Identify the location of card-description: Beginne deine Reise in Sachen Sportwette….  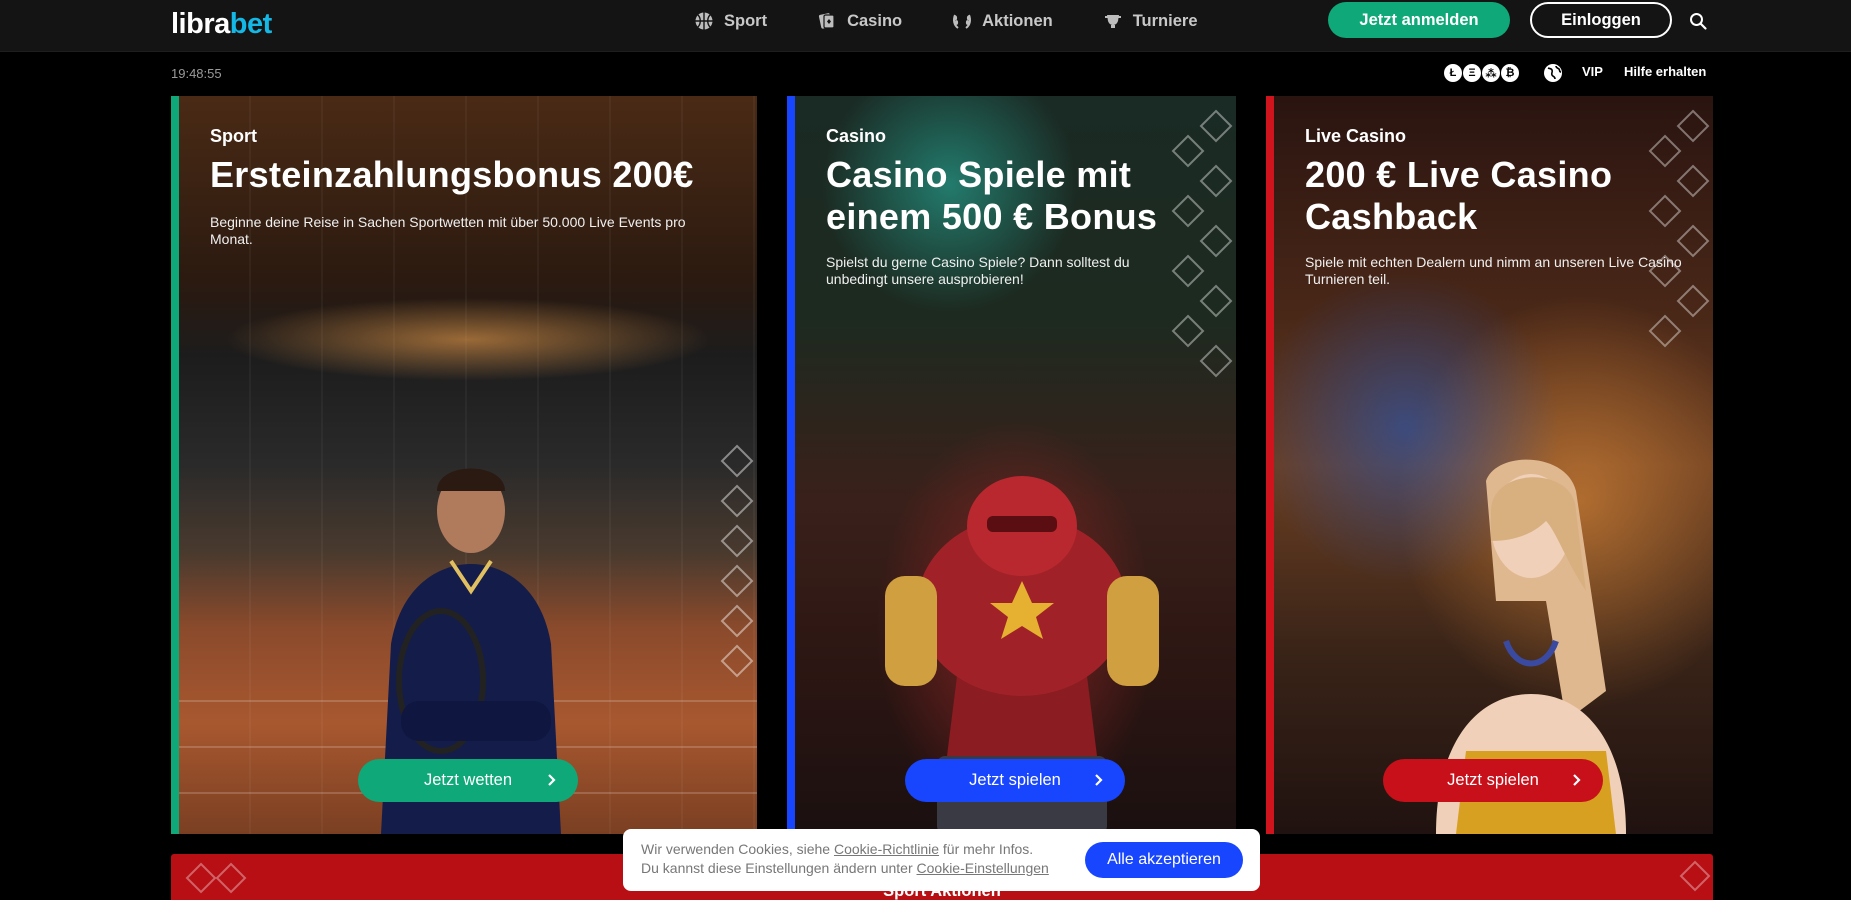
(448, 230).